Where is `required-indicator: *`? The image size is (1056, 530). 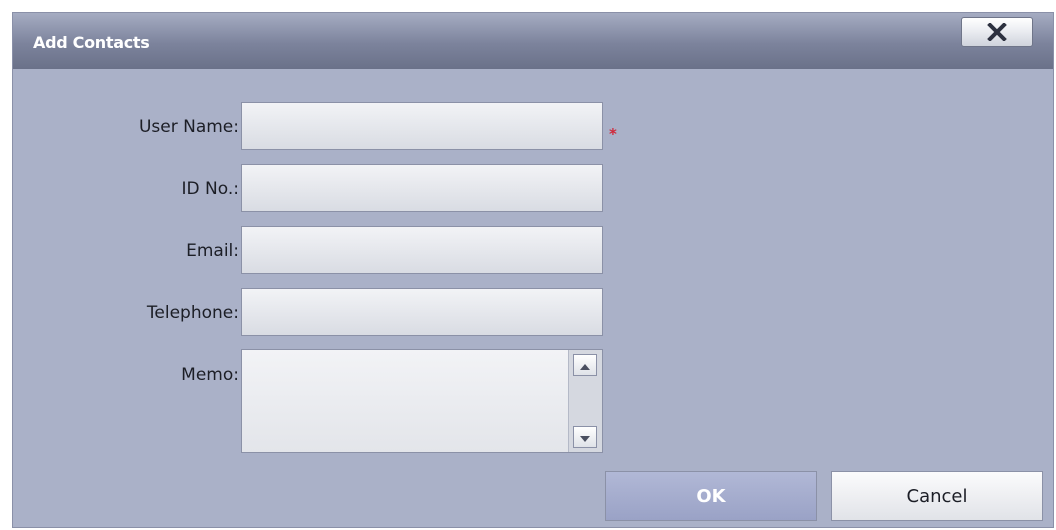
required-indicator: * is located at coordinates (613, 134).